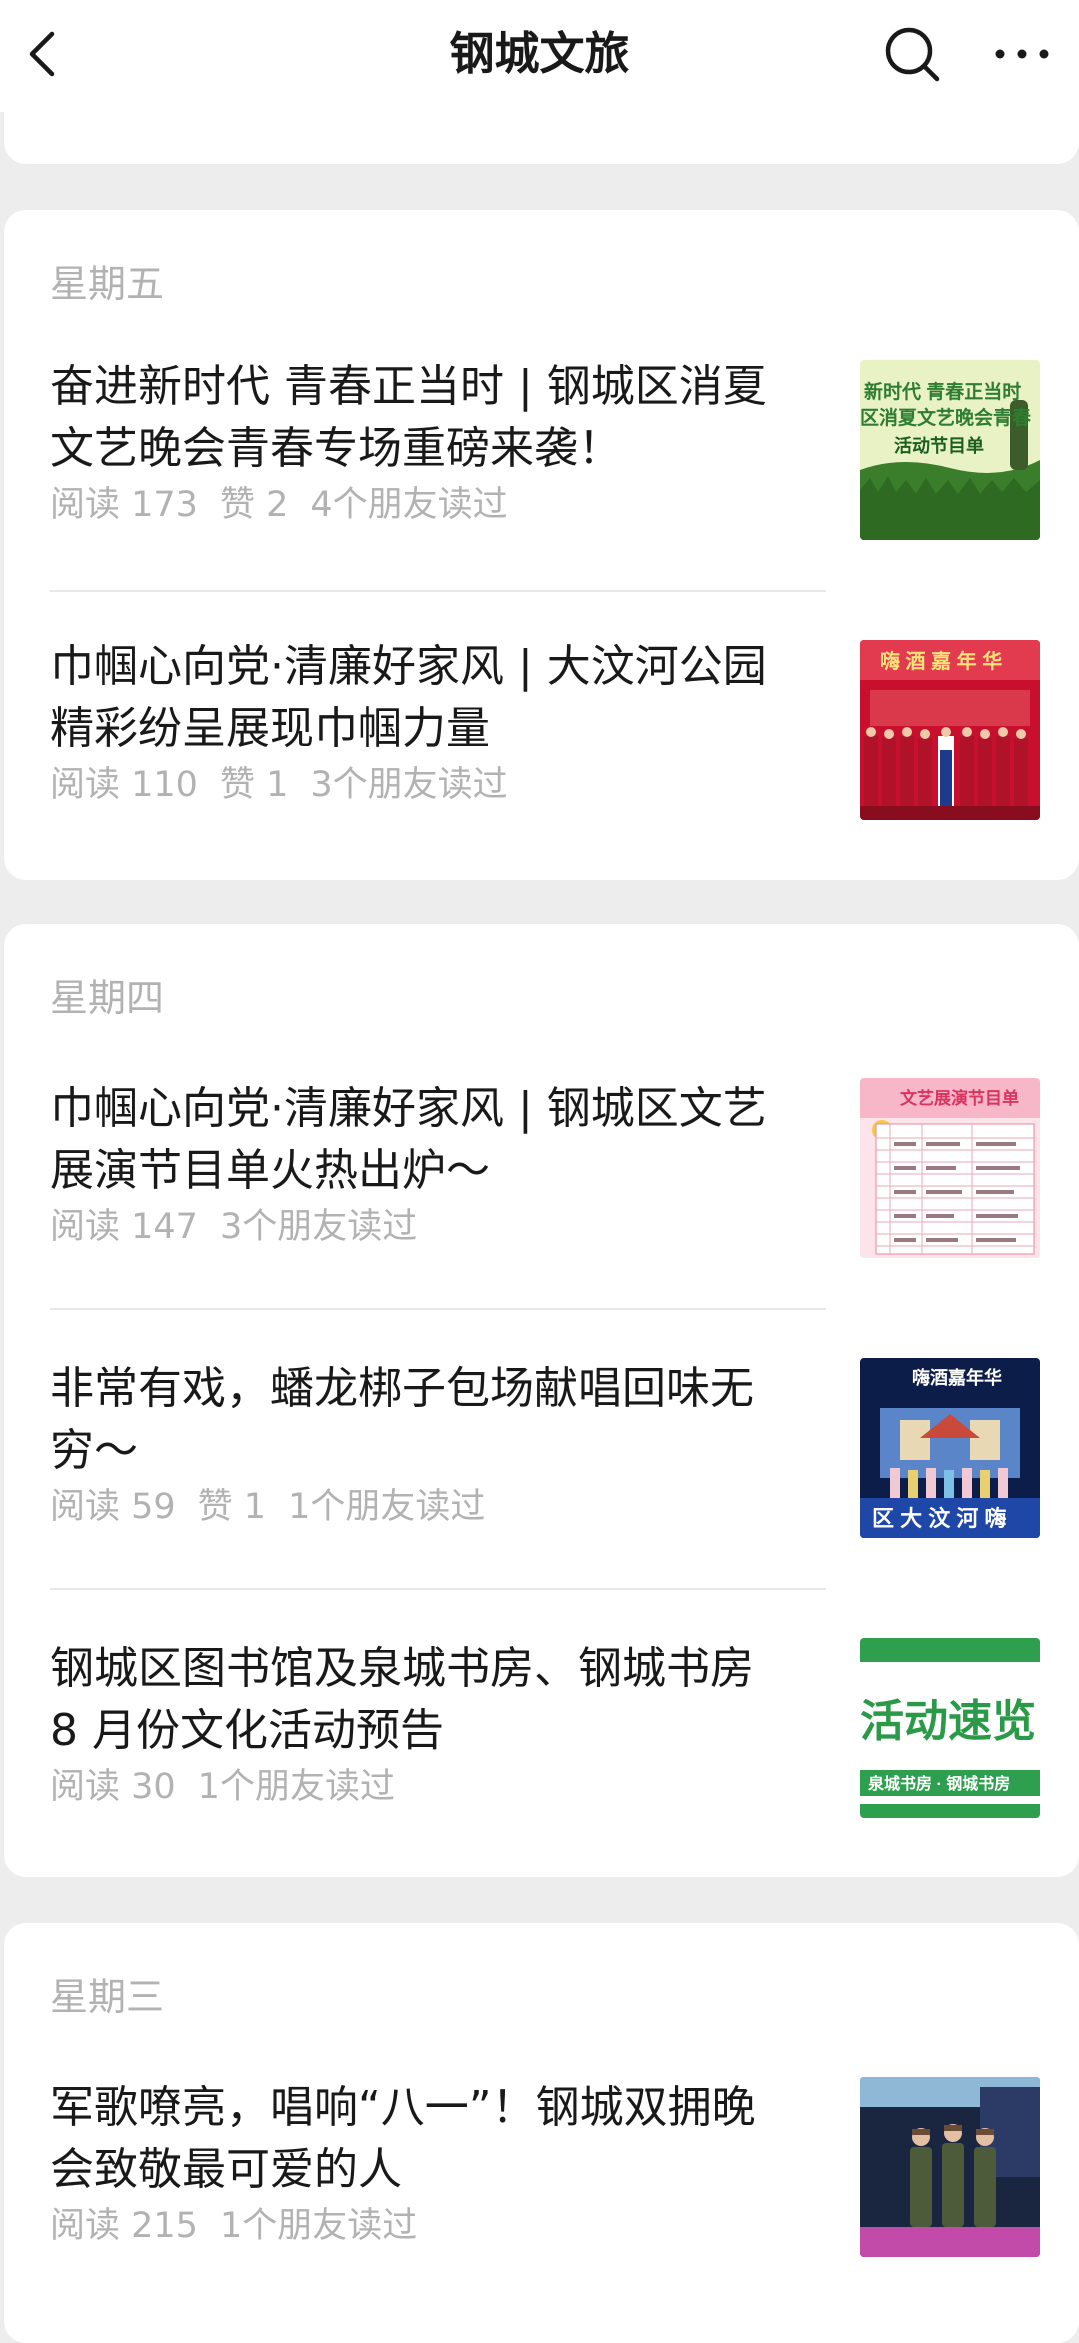 This screenshot has width=1079, height=2343. What do you see at coordinates (440, 1700) in the screenshot?
I see `article-title: 钢城区图书馆及泉城书房、钢城书房 8 月份文化活动预告` at bounding box center [440, 1700].